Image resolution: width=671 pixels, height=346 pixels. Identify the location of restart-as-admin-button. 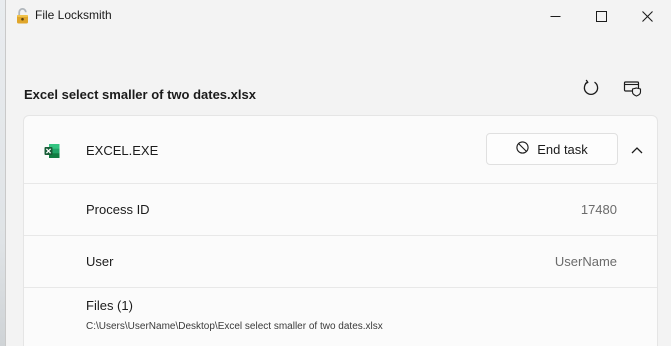
(633, 90).